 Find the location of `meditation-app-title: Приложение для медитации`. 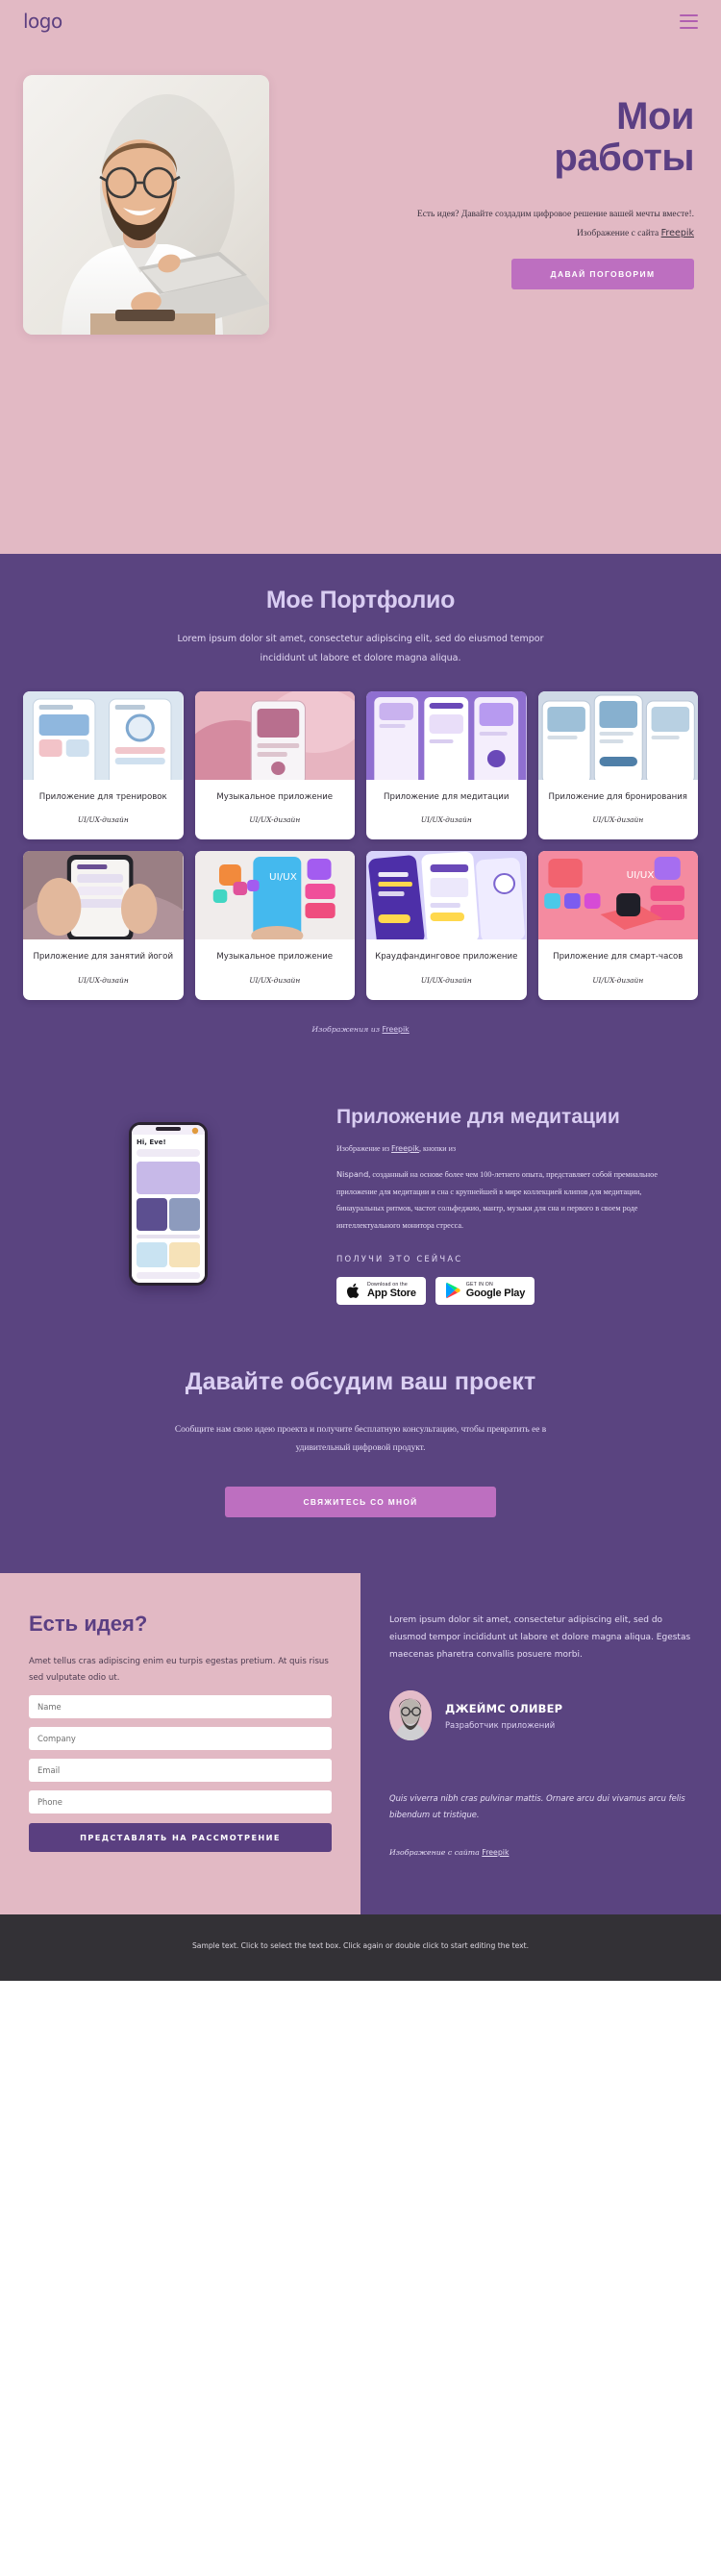

meditation-app-title: Приложение для медитации is located at coordinates (478, 1116).